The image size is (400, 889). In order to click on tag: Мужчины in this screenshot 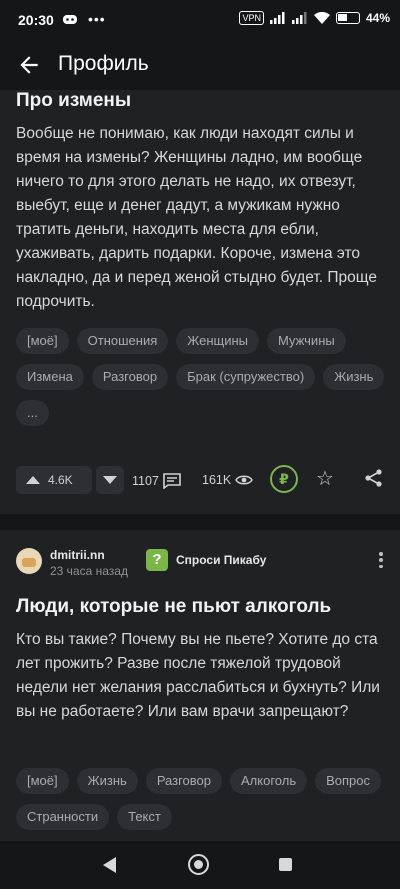, I will do `click(306, 341)`.